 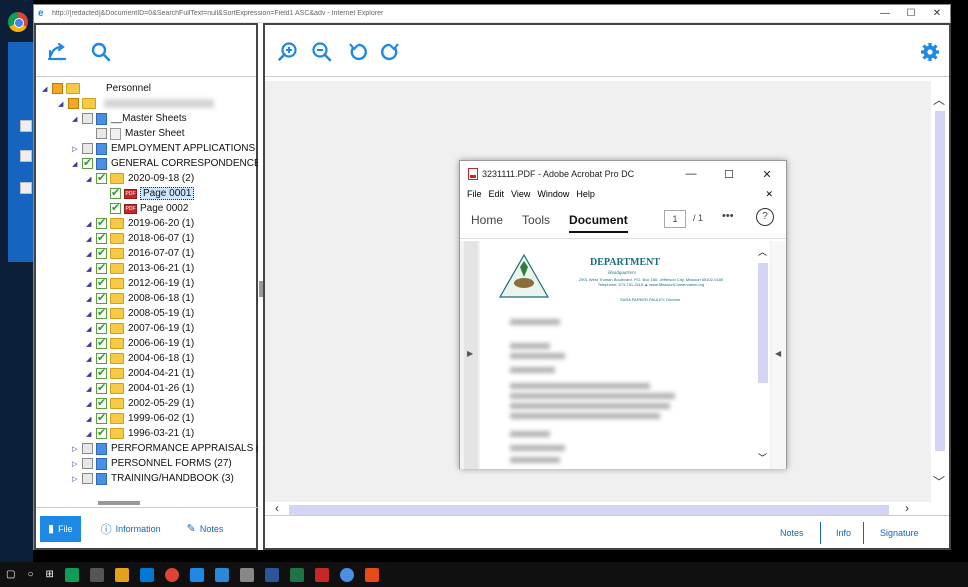 What do you see at coordinates (140, 283) in the screenshot?
I see `tree-node: ◢2012-06-19 (1)` at bounding box center [140, 283].